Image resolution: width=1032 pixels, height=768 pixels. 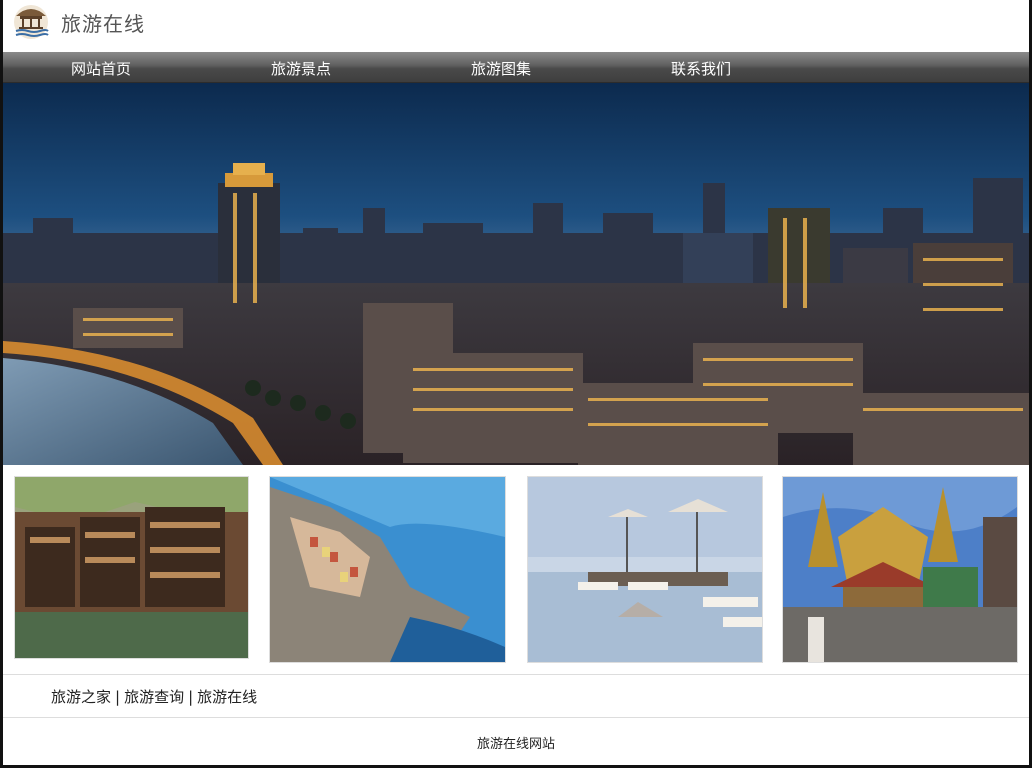 I want to click on thumb-infinity-pool, so click(x=645, y=569).